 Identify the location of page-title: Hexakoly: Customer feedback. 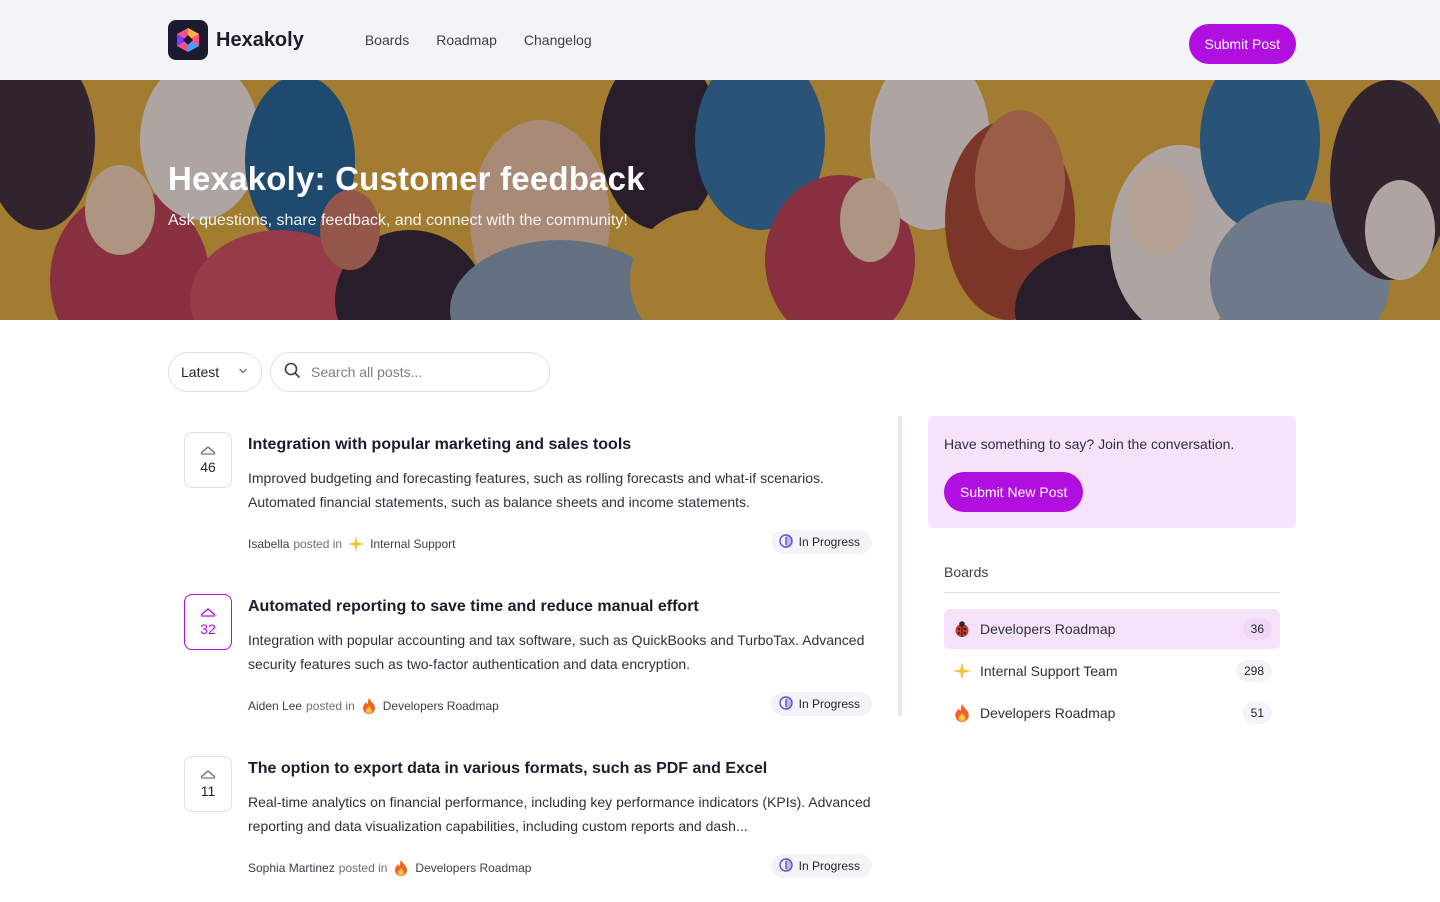
(406, 178).